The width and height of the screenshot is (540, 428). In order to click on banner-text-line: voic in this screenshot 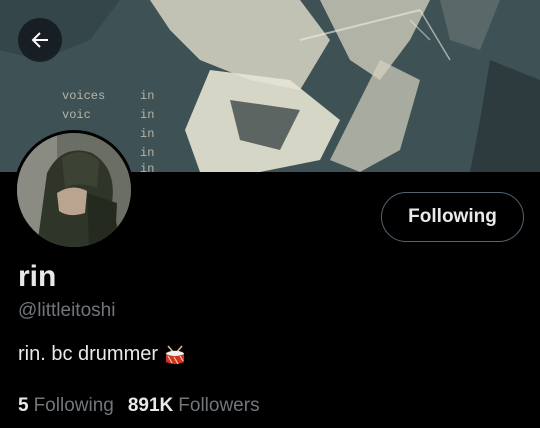, I will do `click(76, 115)`.